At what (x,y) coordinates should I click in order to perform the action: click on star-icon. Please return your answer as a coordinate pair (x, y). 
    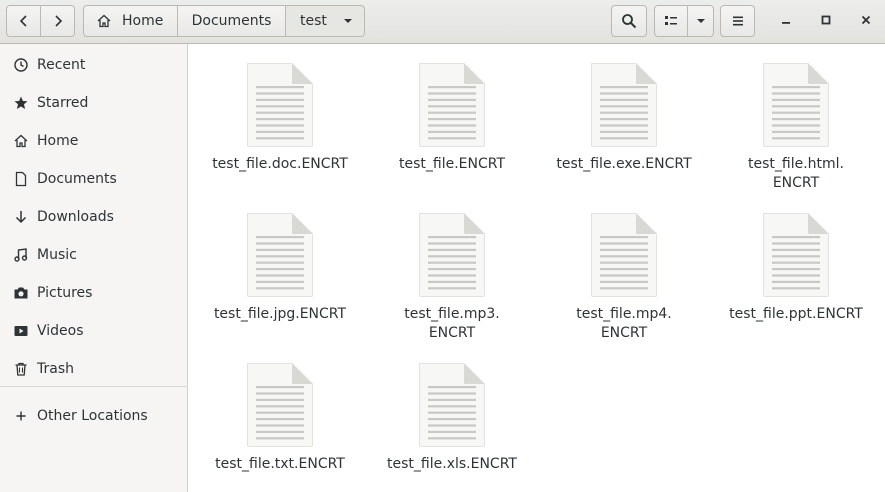
    Looking at the image, I should click on (21, 103).